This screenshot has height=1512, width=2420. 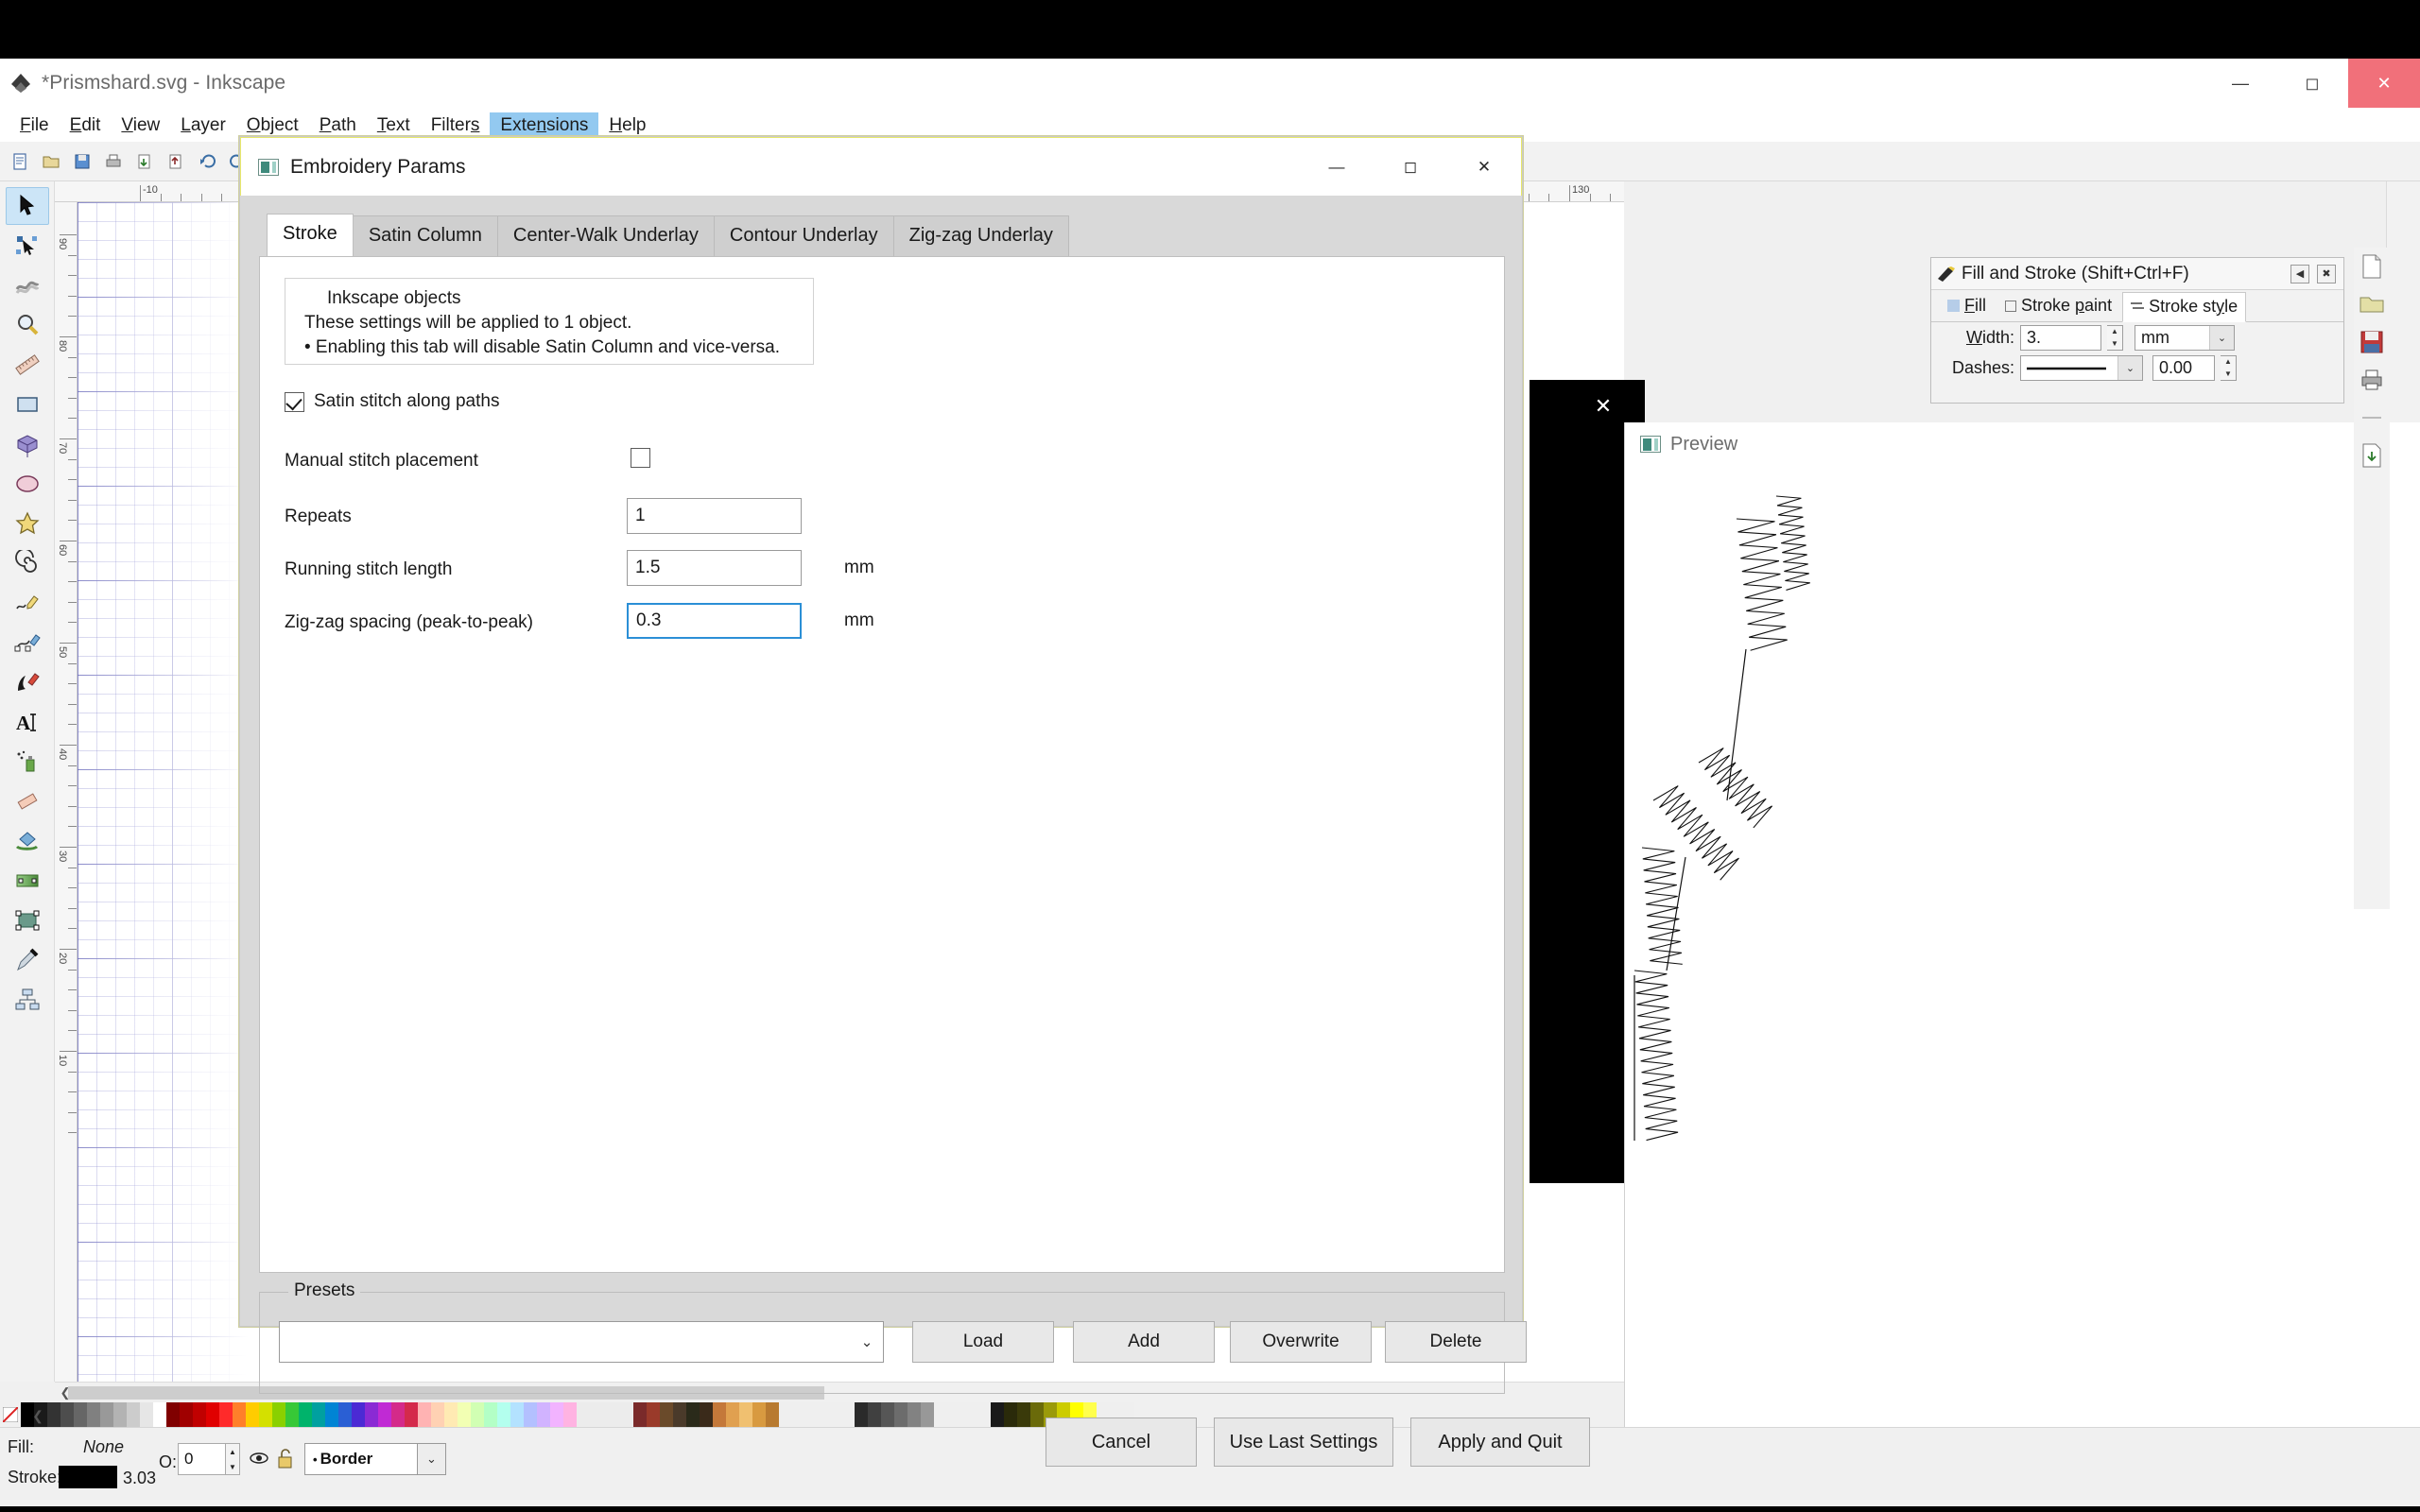 I want to click on apply-and-quit-button: Apply and Quit, so click(x=1500, y=1442).